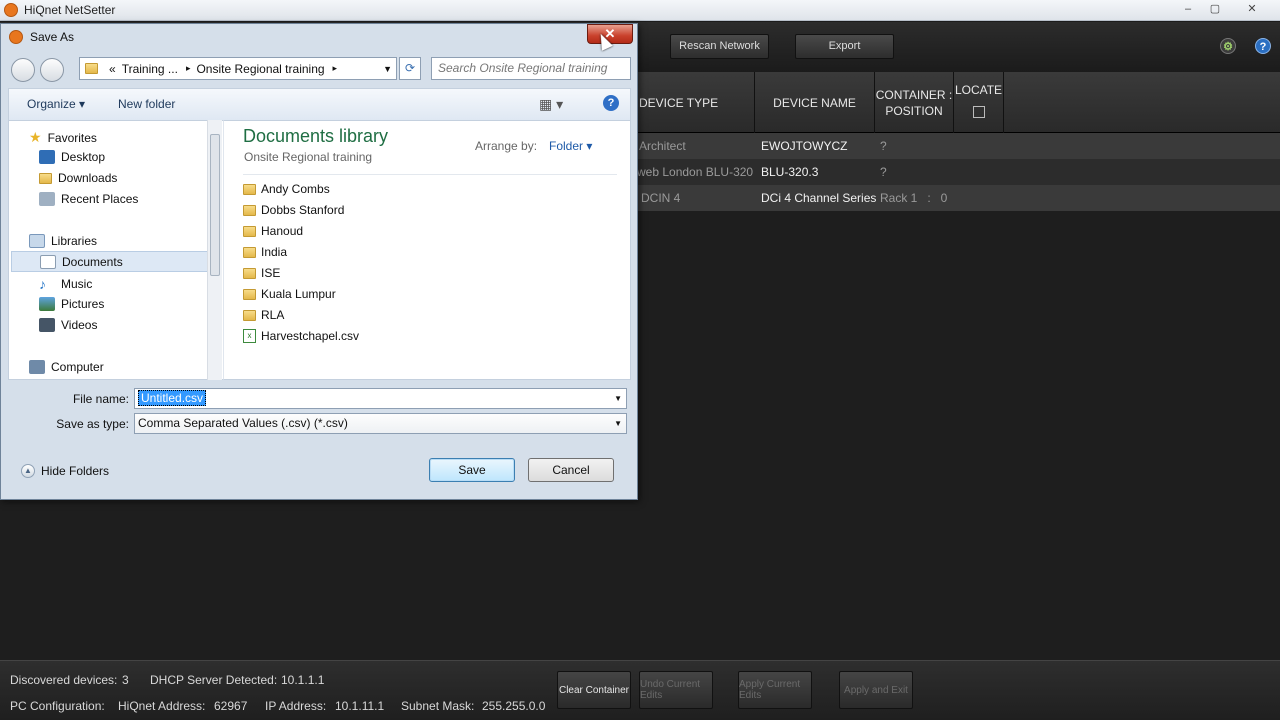  Describe the element at coordinates (260, 69) in the screenshot. I see `breadcrumb-onsite: Onsite Regional training` at that location.